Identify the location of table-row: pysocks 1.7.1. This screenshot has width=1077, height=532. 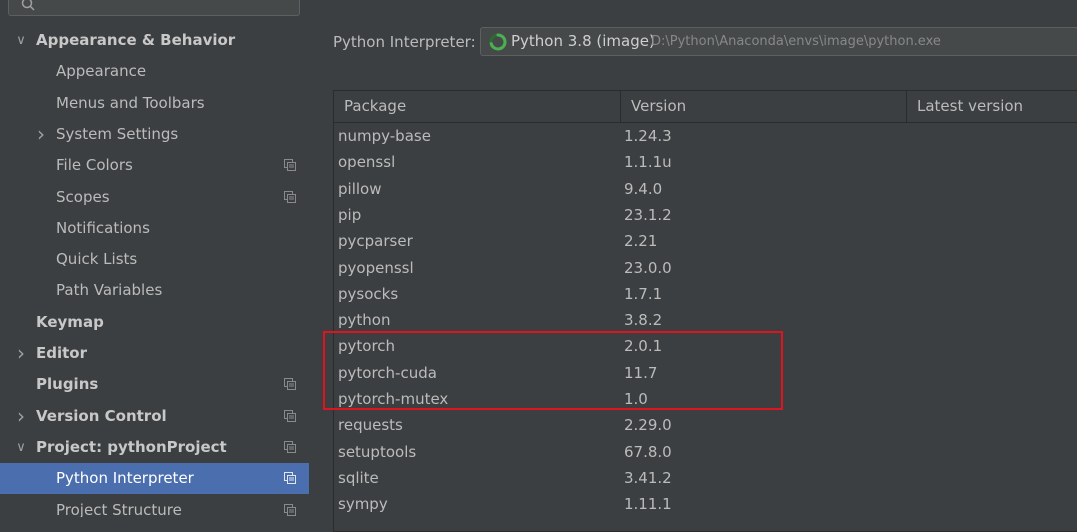
(705, 294).